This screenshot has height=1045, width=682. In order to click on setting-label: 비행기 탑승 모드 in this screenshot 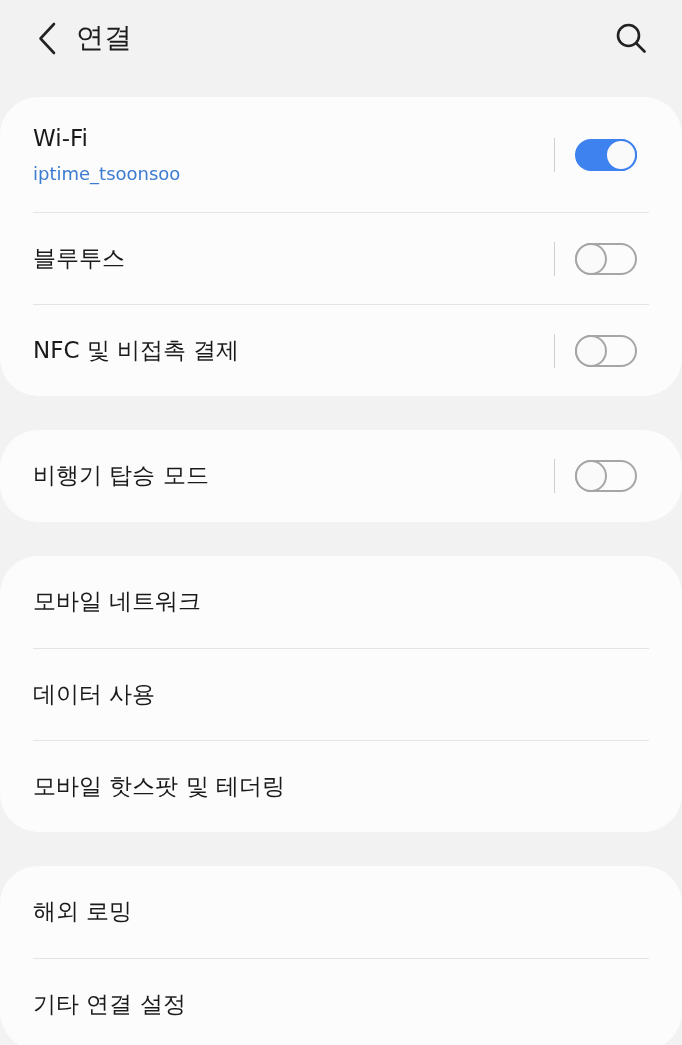, I will do `click(121, 476)`.